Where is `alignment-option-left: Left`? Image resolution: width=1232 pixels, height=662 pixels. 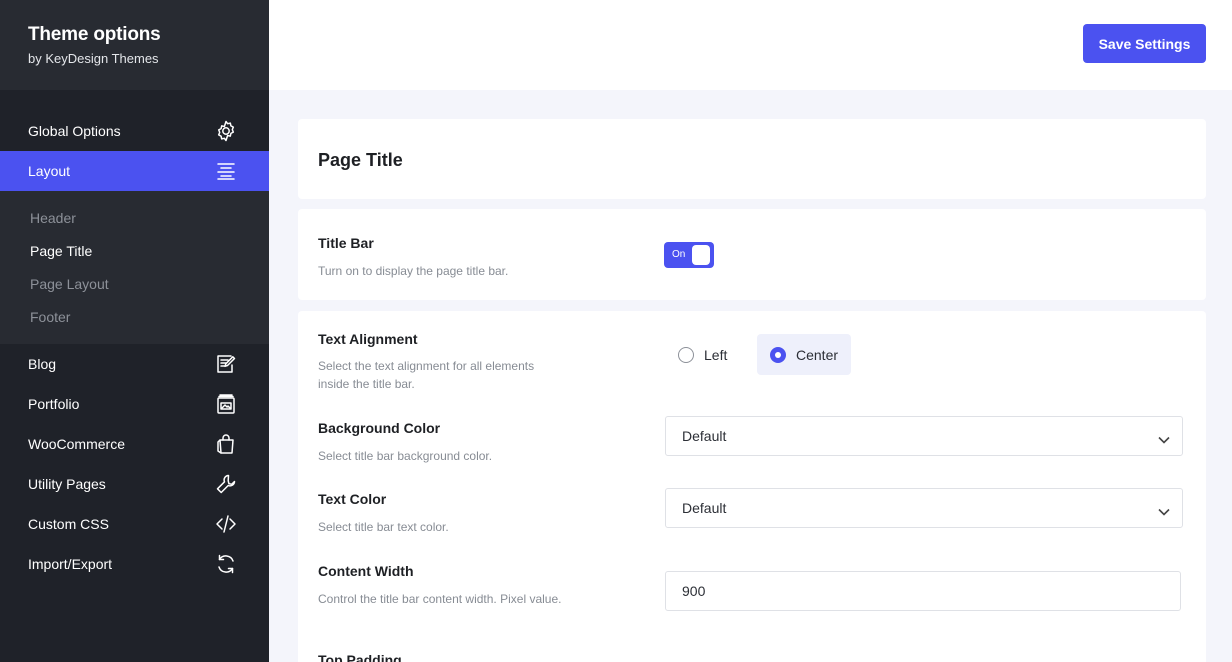
alignment-option-left: Left is located at coordinates (702, 355).